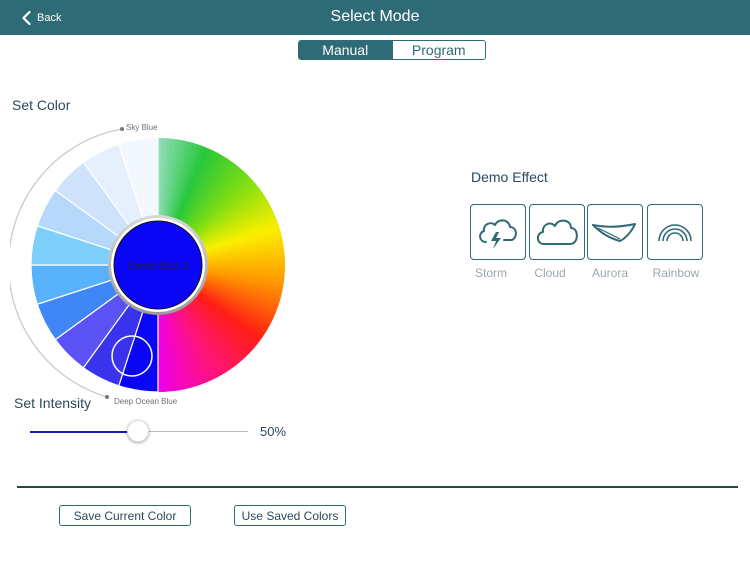 Image resolution: width=750 pixels, height=563 pixels. I want to click on intensity-value: 50%, so click(273, 431).